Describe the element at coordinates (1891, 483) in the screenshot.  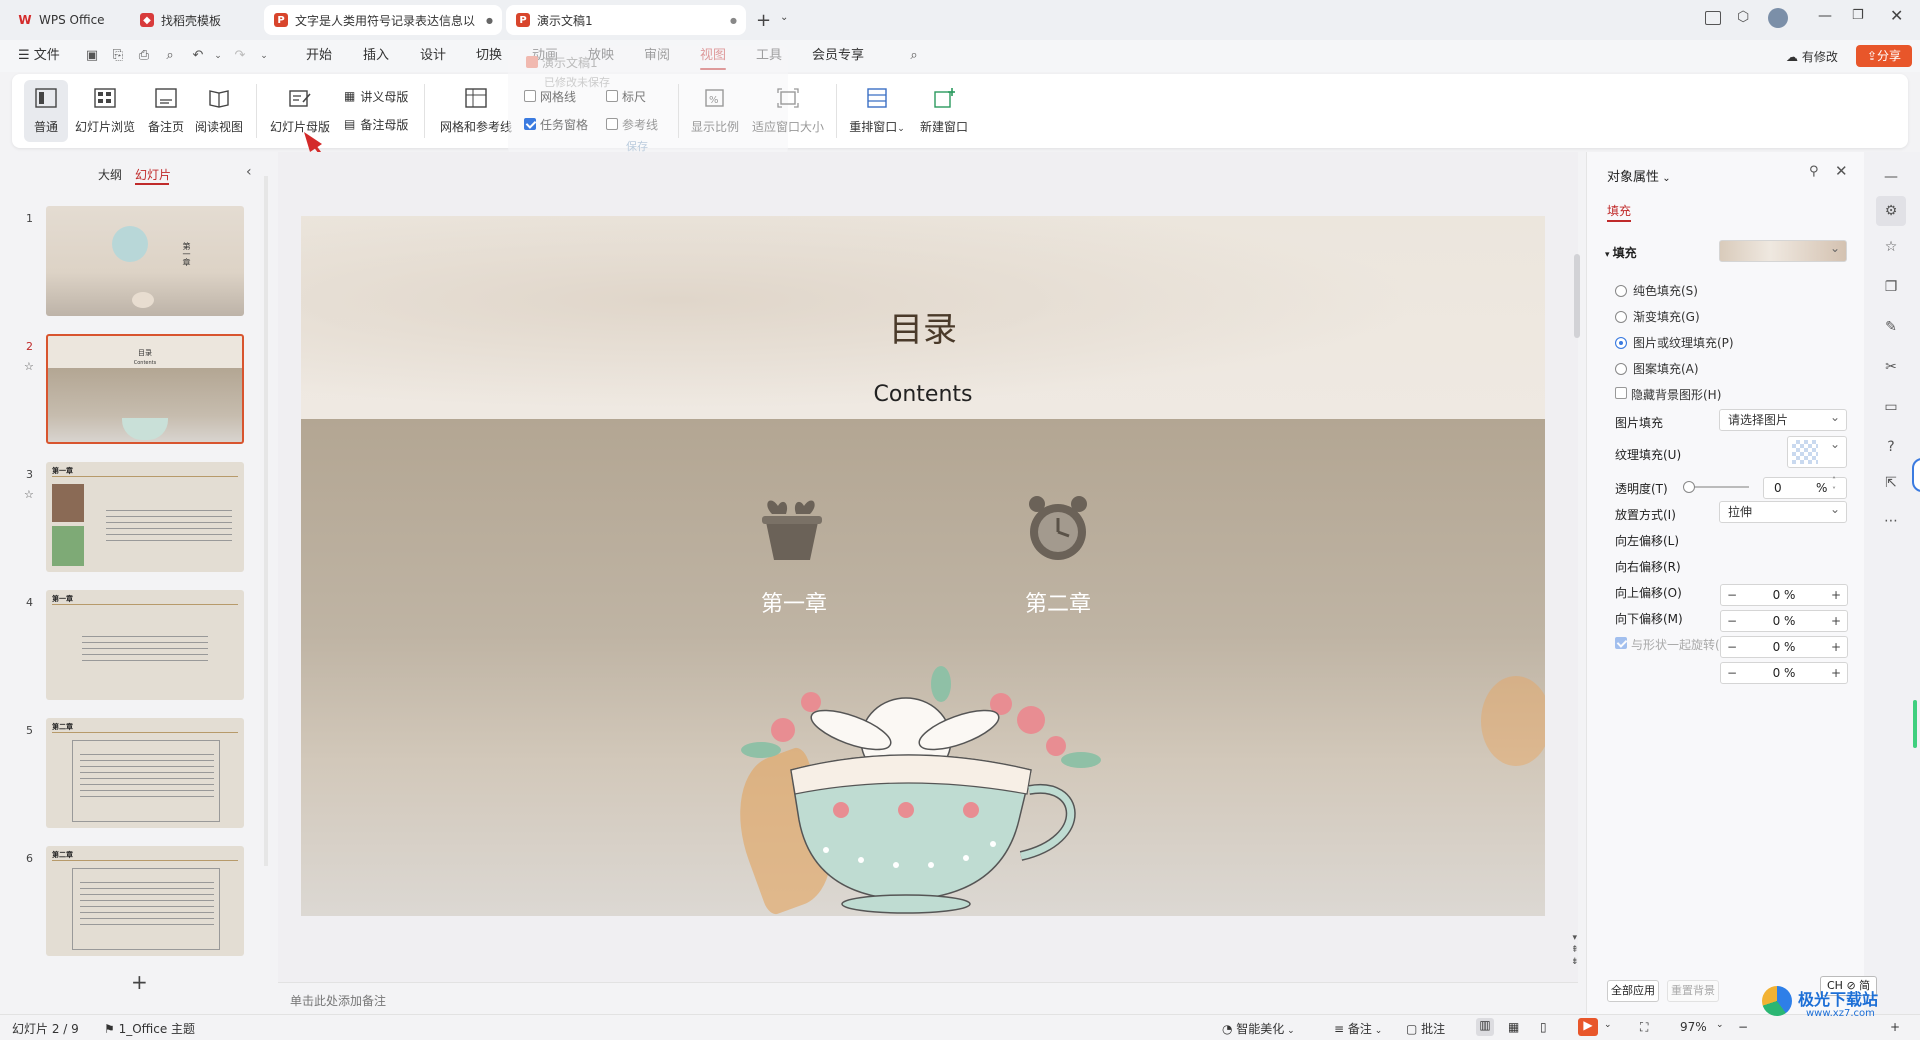
I see `share-link-icon: ⇱` at that location.